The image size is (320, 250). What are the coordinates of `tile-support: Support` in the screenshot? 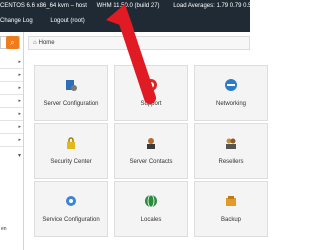 It's located at (151, 93).